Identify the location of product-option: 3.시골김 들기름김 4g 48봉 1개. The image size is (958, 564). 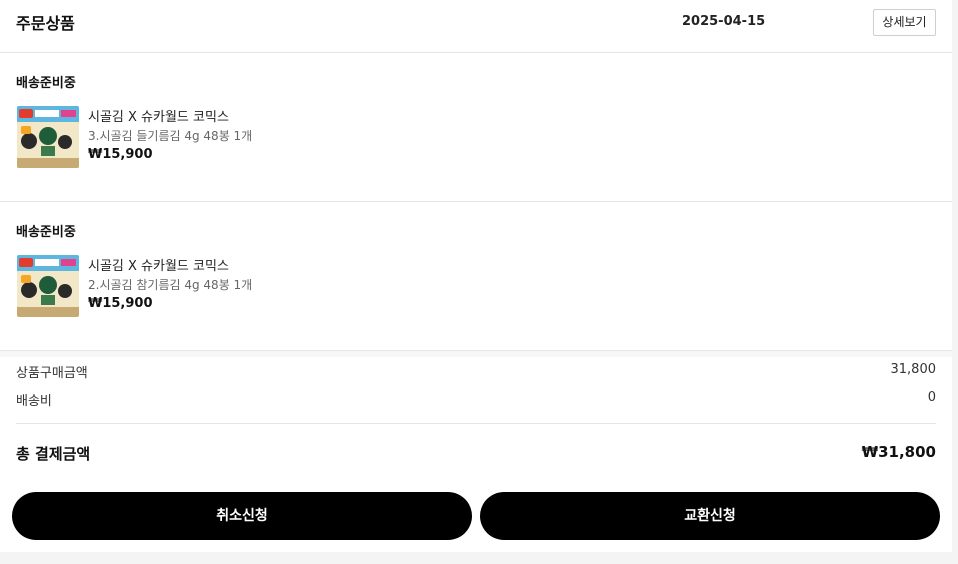
(170, 136).